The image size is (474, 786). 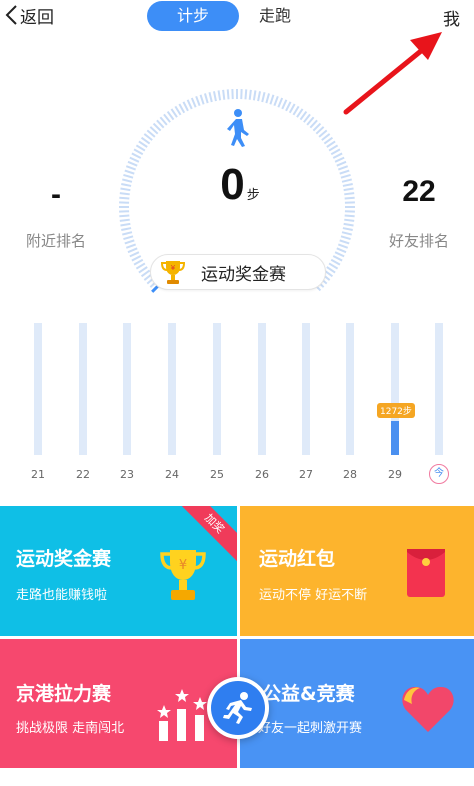 I want to click on tab-walk-run: 走跑, so click(x=291, y=16).